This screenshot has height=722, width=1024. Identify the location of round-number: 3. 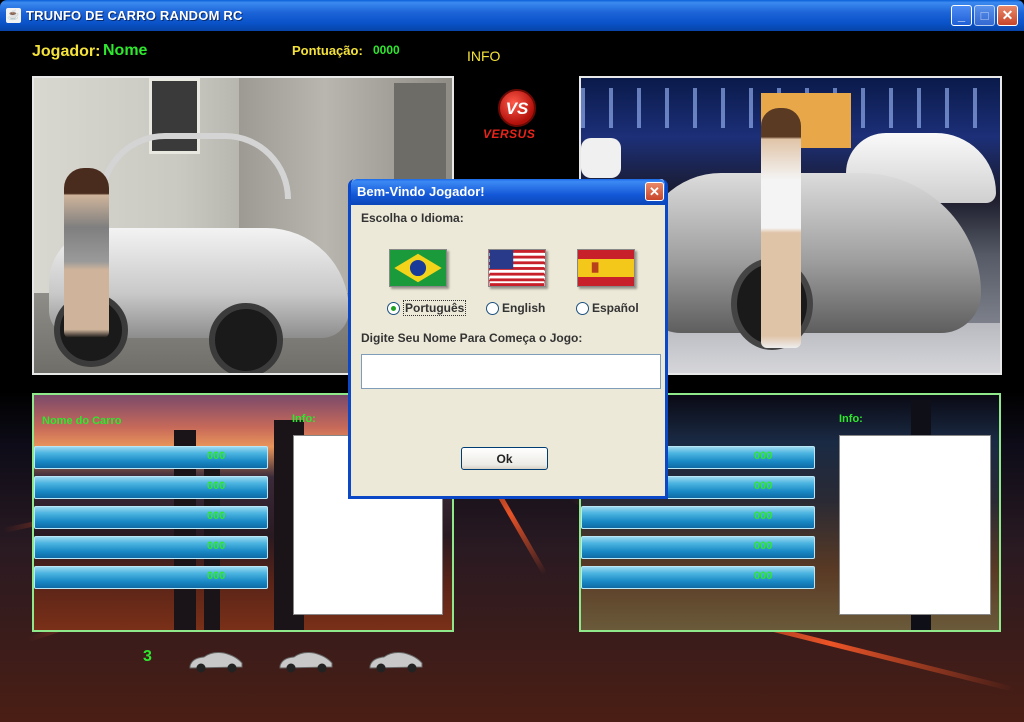
(147, 656).